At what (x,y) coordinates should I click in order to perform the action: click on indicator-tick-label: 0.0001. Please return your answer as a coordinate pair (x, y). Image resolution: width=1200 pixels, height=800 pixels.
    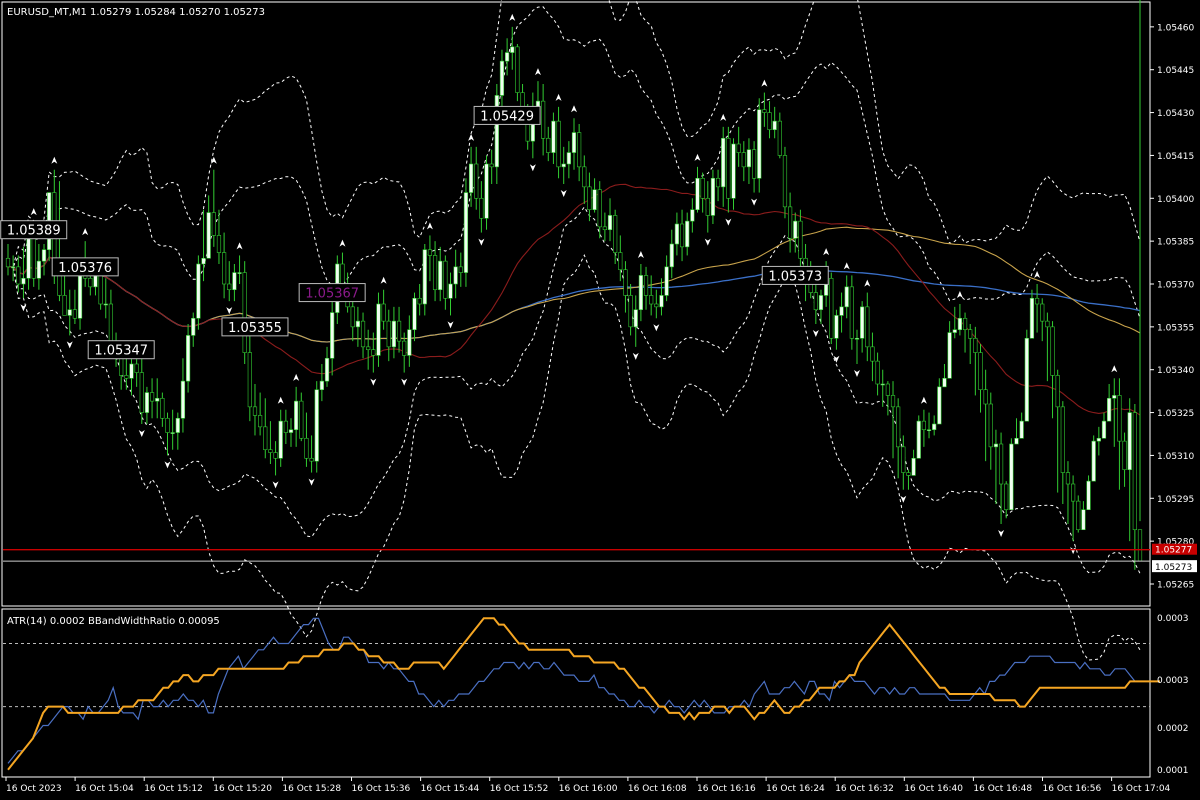
    Looking at the image, I should click on (1173, 771).